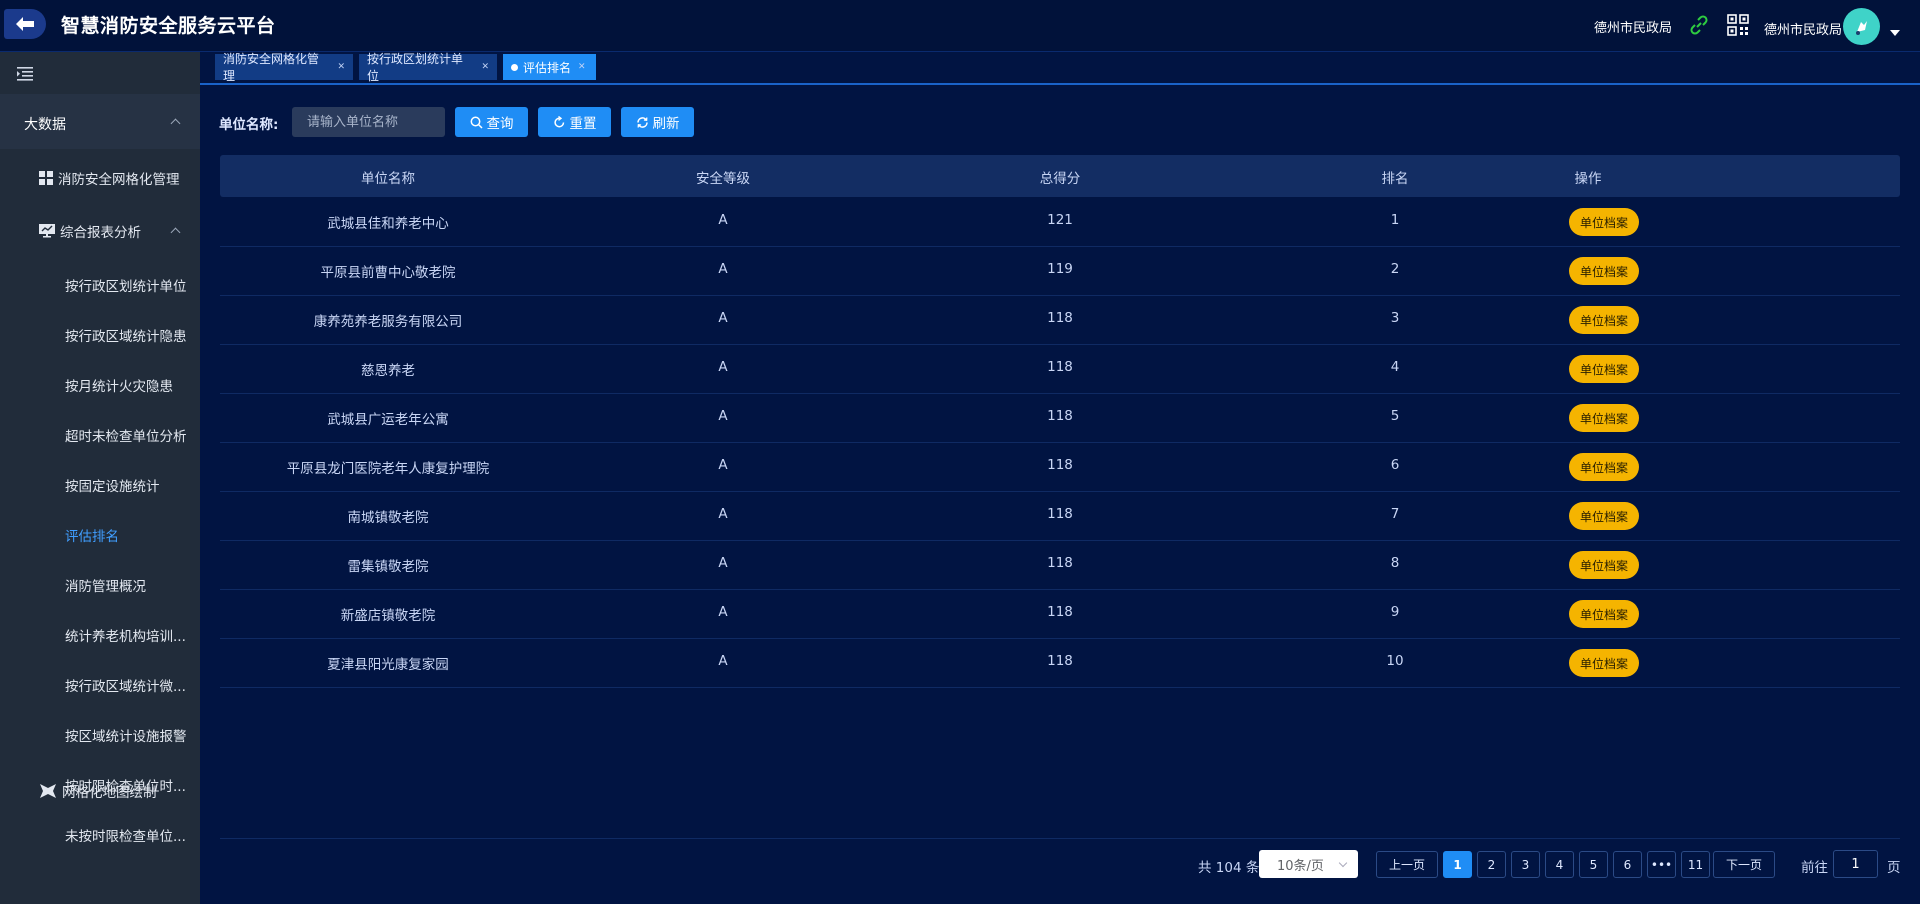  I want to click on table-row: 平原县龙门医院老年人康复护理院 A 118 6 单位档案, so click(1060, 467).